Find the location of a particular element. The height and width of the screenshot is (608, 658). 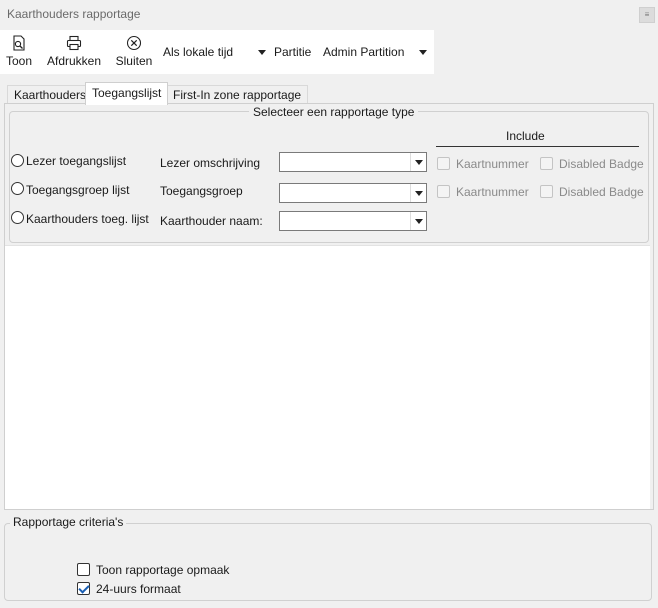

reader-description-select is located at coordinates (353, 162).